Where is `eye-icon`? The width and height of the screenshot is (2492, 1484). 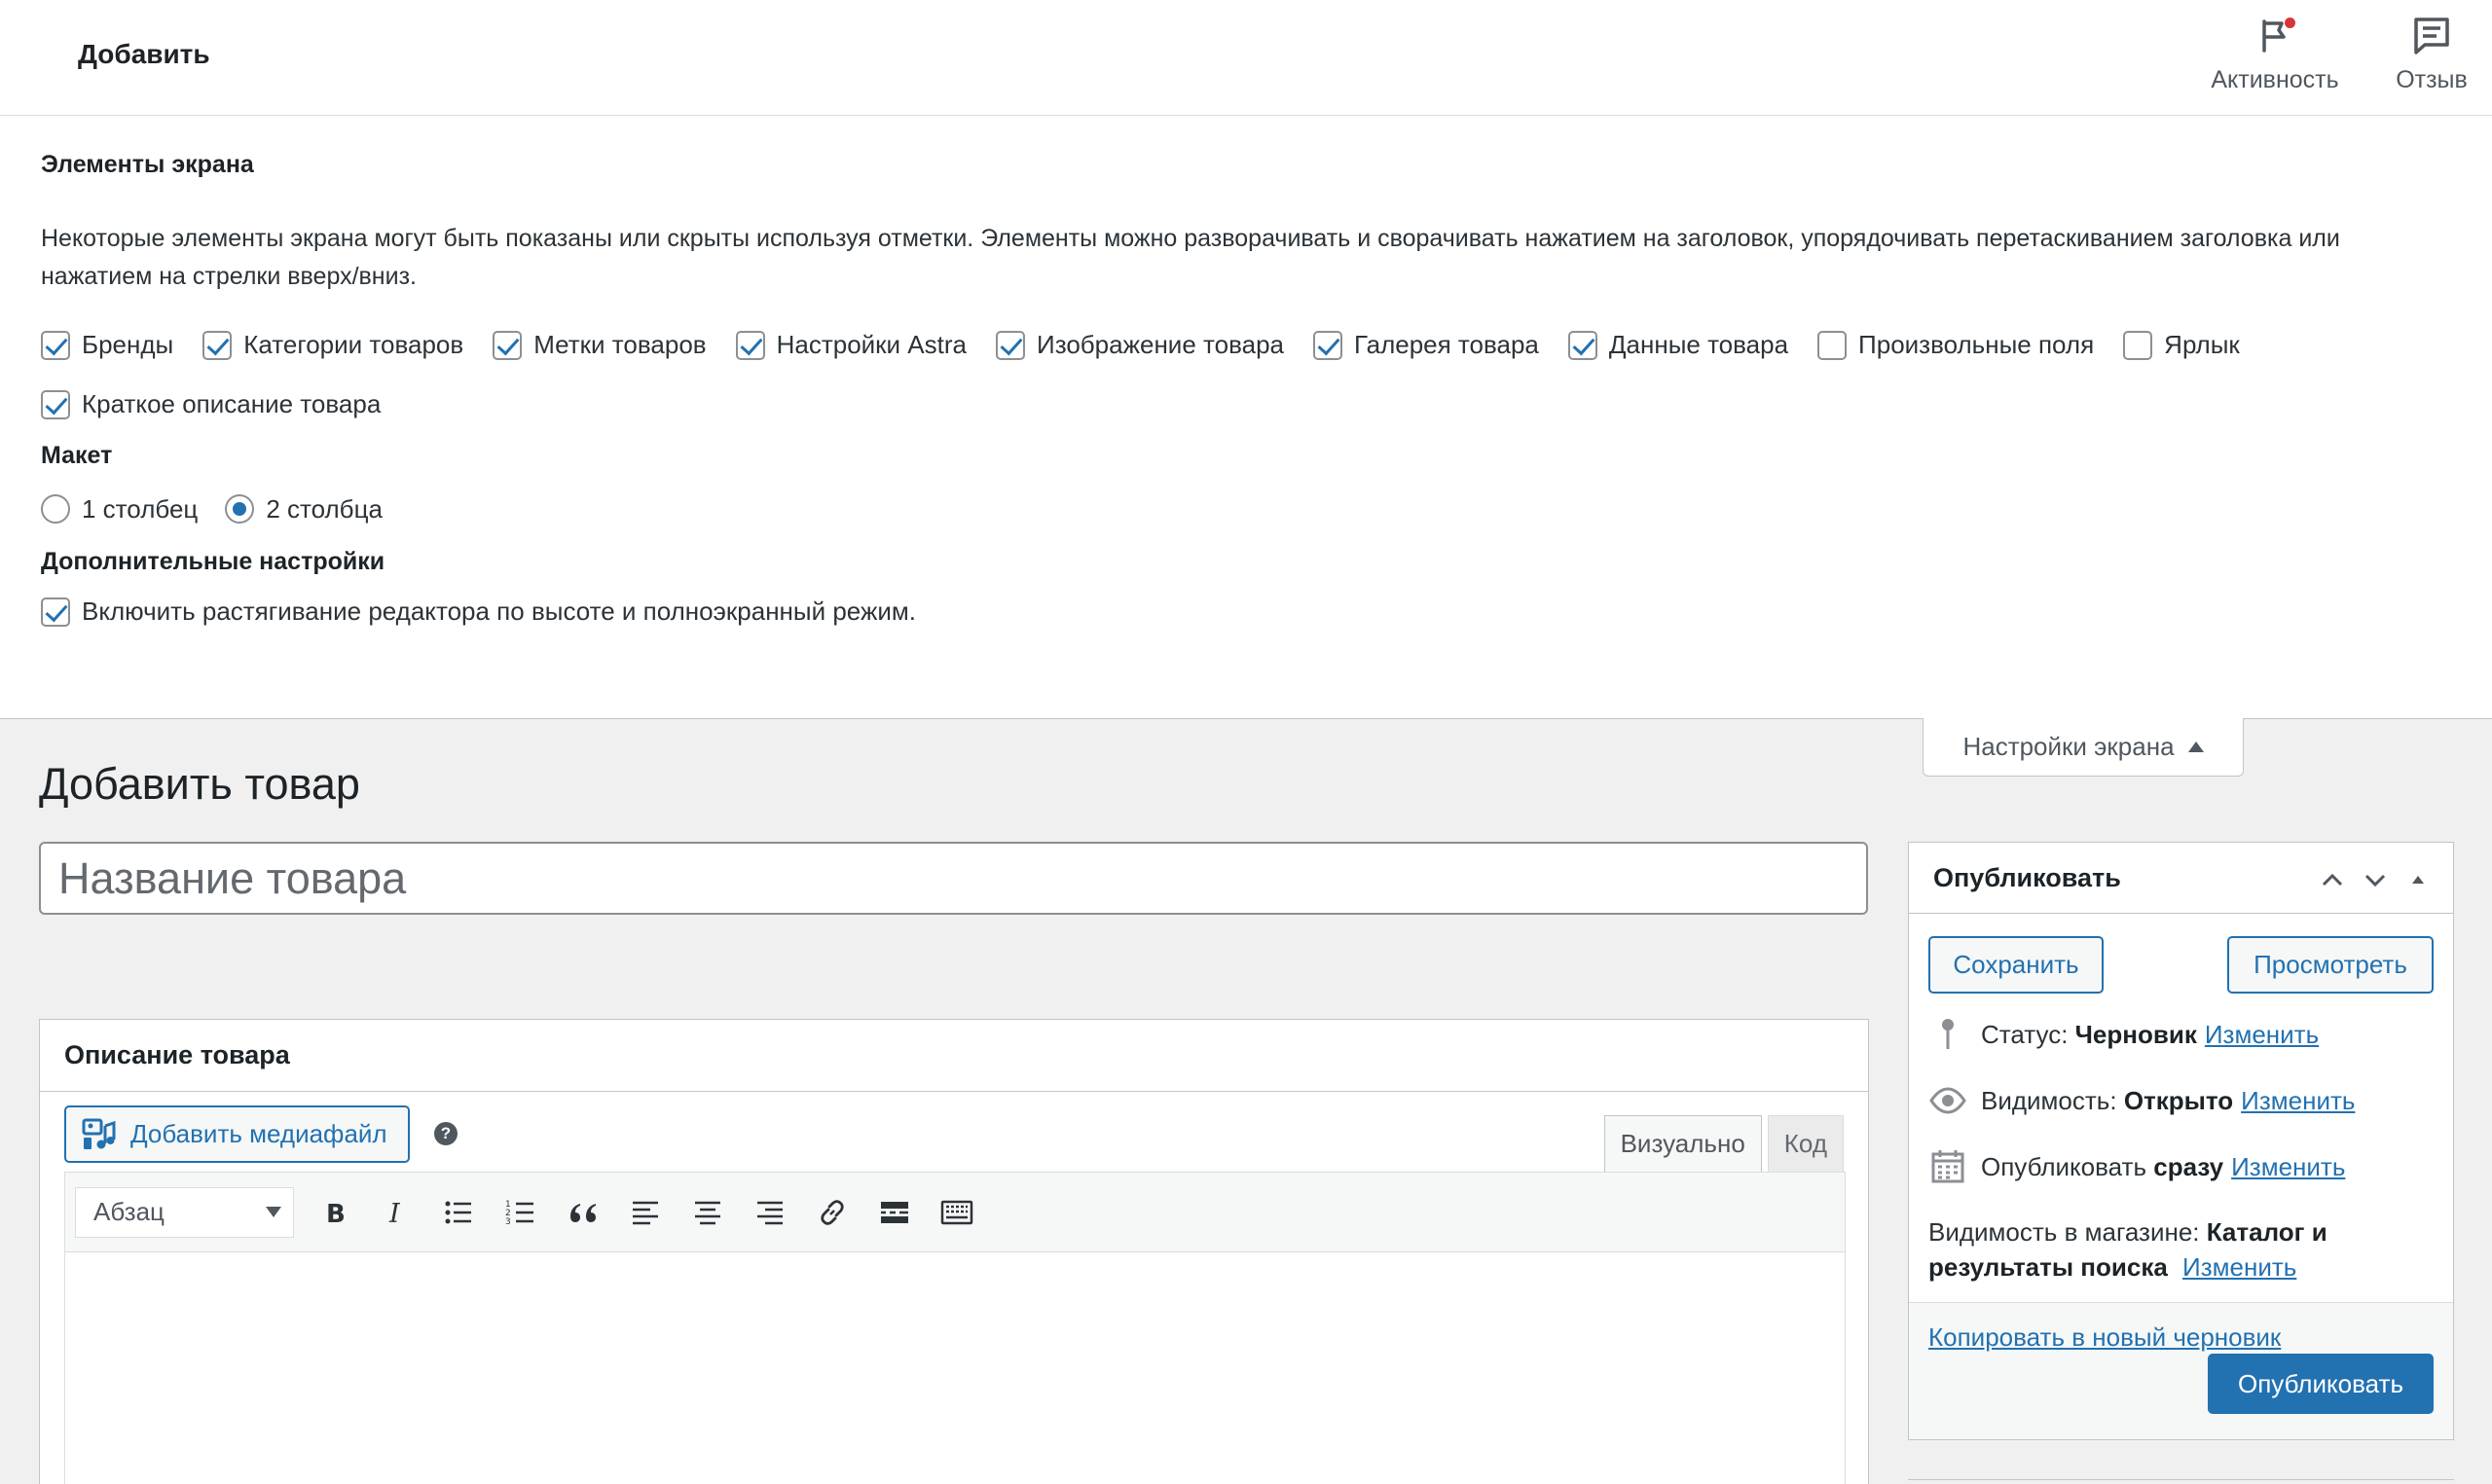 eye-icon is located at coordinates (1947, 1101).